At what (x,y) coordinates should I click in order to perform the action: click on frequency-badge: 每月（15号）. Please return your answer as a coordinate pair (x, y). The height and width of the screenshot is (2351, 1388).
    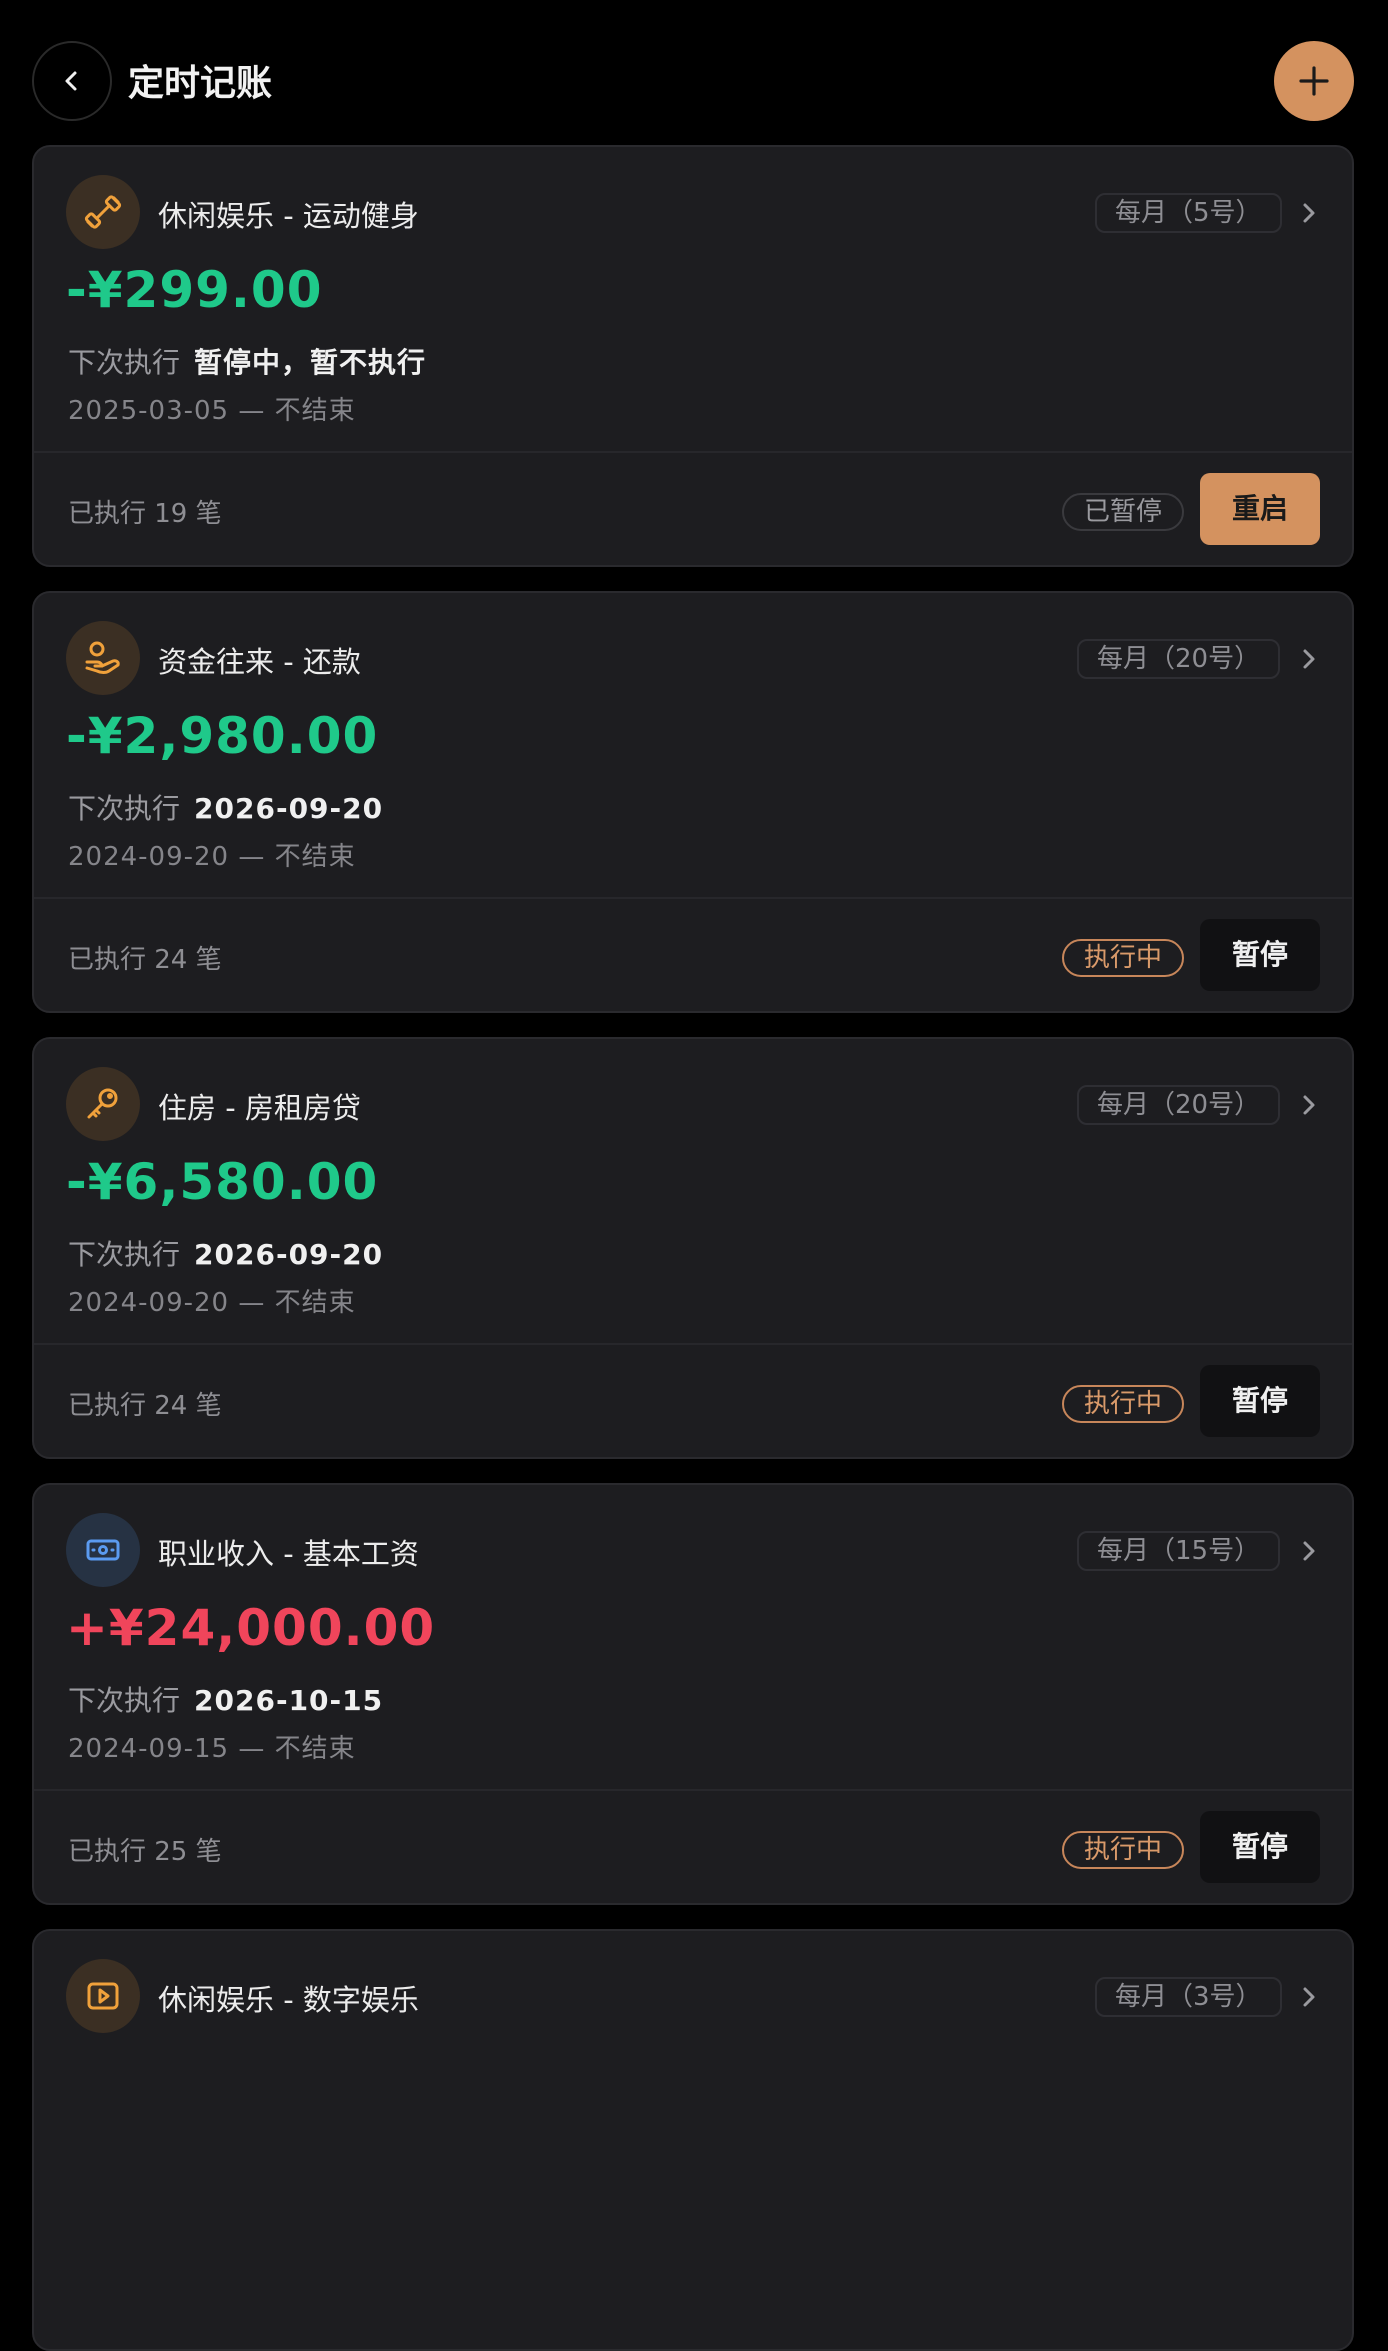
    Looking at the image, I should click on (1179, 1551).